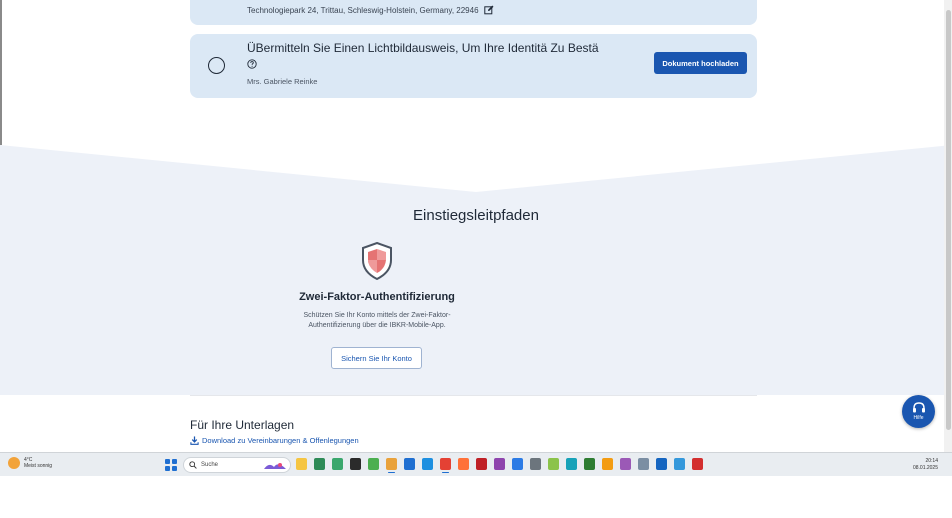 This screenshot has width=952, height=518. Describe the element at coordinates (252, 64) in the screenshot. I see `question-circle-icon` at that location.